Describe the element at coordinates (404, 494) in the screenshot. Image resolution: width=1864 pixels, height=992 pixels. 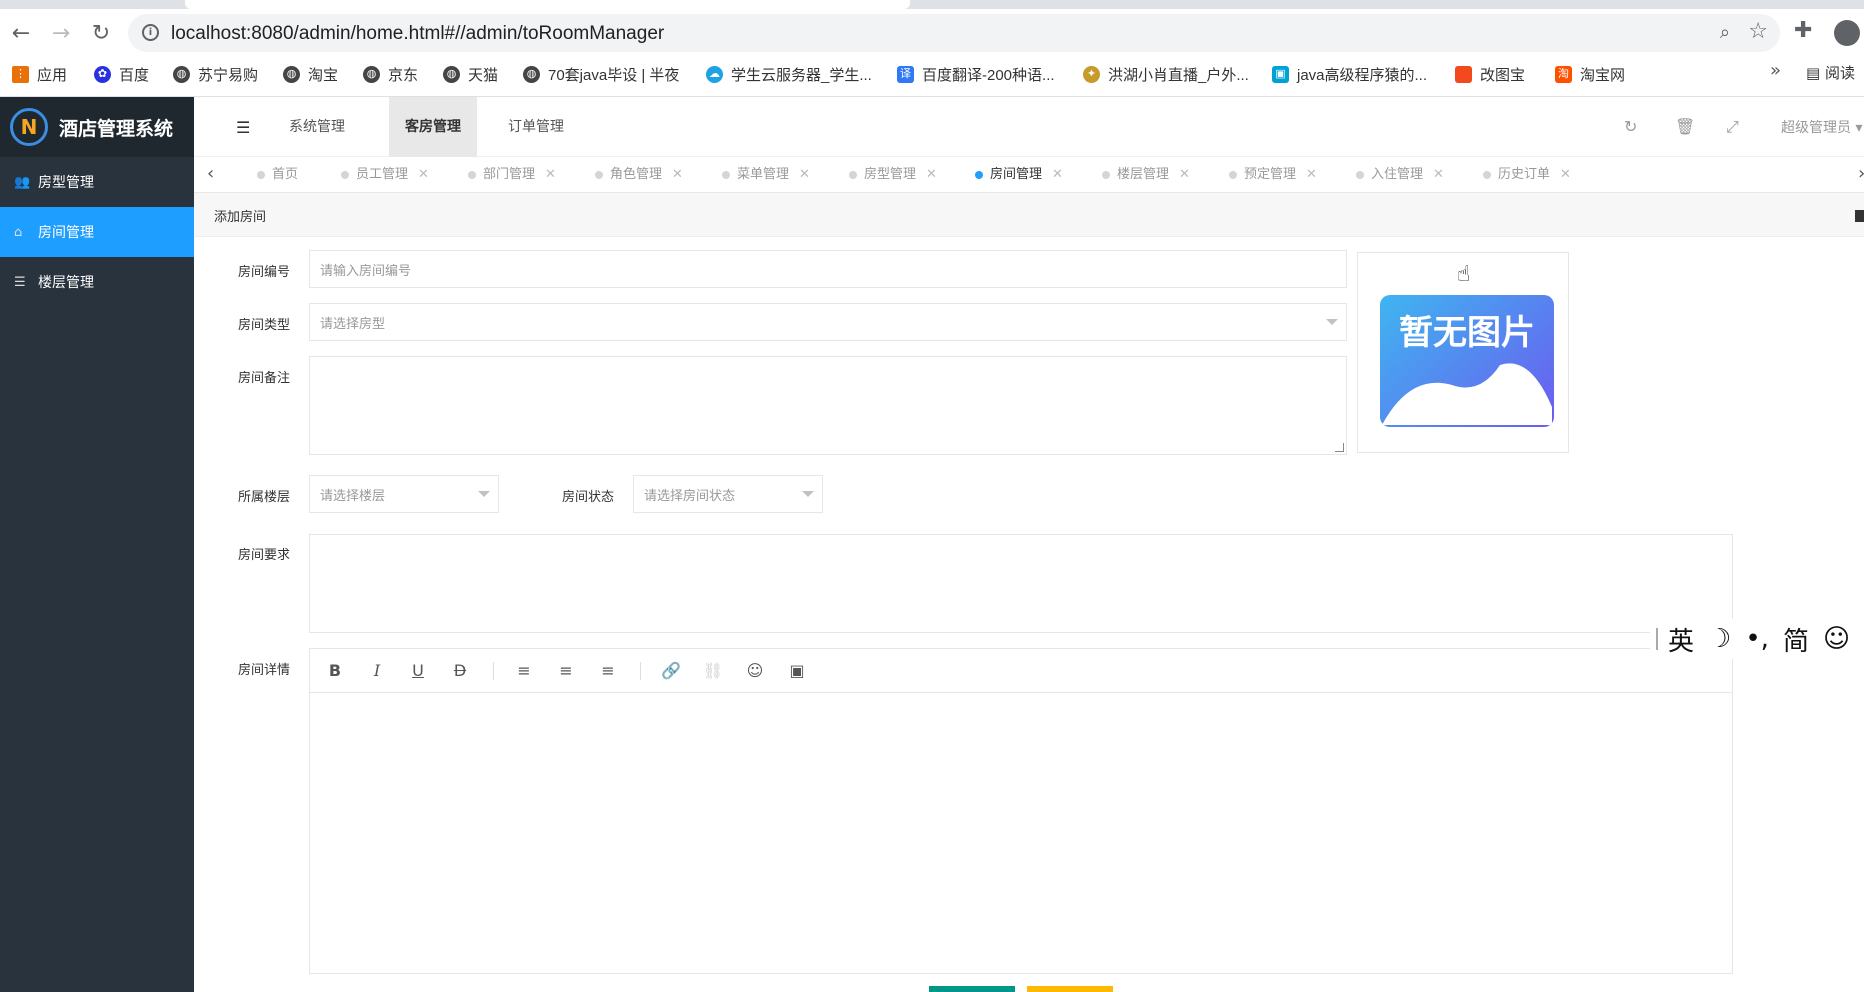
I see `floor-select: 请选择楼层` at that location.